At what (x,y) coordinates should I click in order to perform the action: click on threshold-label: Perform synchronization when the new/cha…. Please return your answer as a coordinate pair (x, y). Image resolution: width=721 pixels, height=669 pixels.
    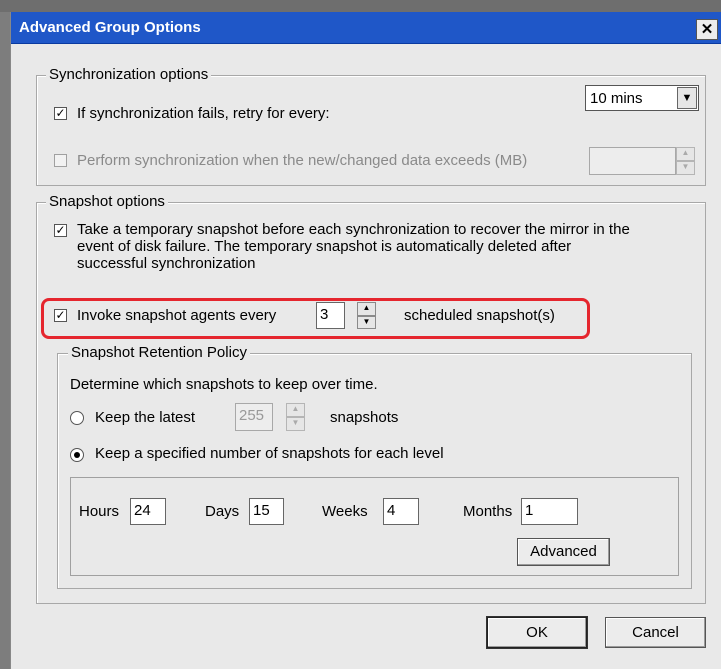
    Looking at the image, I should click on (302, 160).